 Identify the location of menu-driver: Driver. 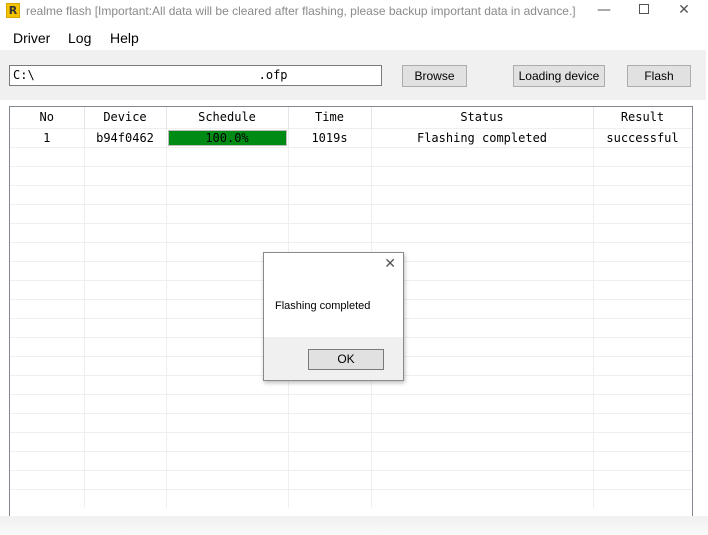
(31, 38).